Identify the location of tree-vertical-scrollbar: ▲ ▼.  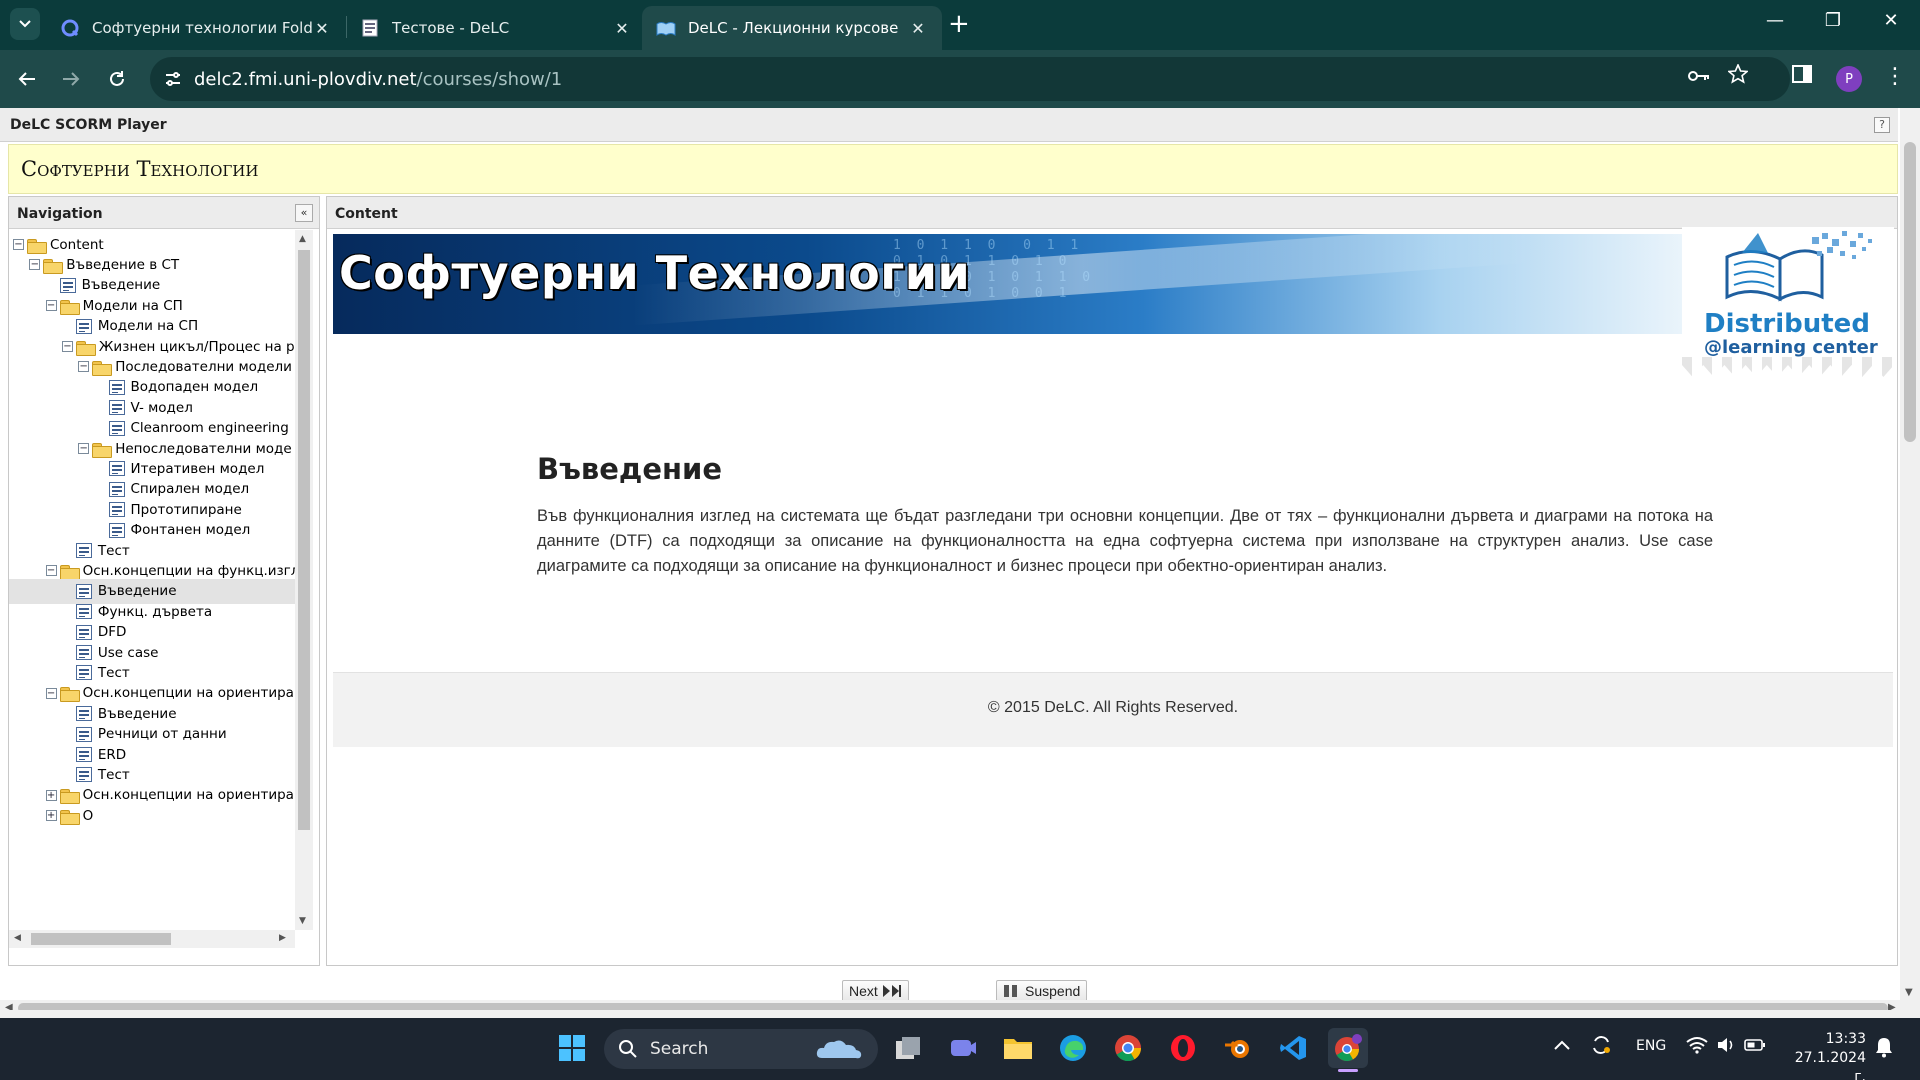
(304, 580).